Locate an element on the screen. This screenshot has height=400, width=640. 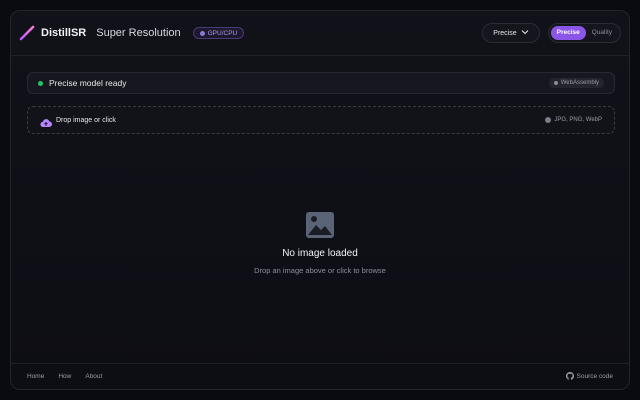
brand-name: DistillSR is located at coordinates (64, 33).